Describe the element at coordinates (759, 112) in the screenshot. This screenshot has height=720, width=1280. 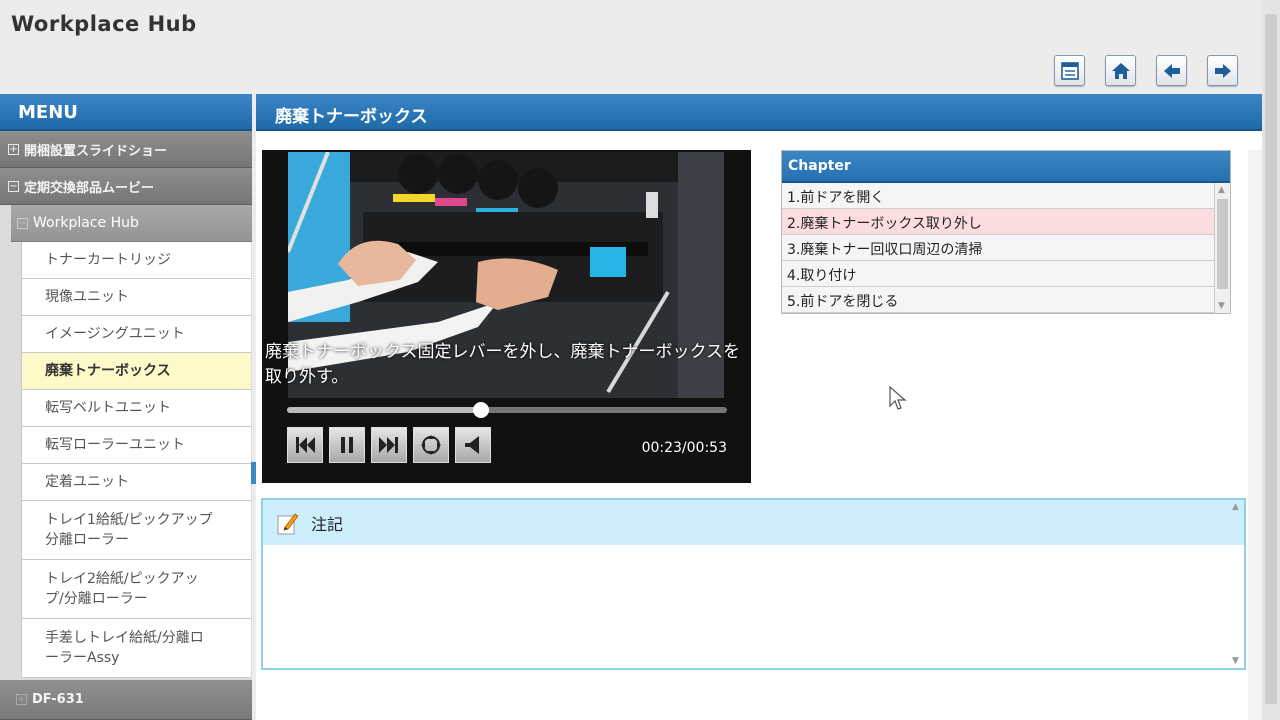
I see `page-title: 廃棄トナーボックス` at that location.